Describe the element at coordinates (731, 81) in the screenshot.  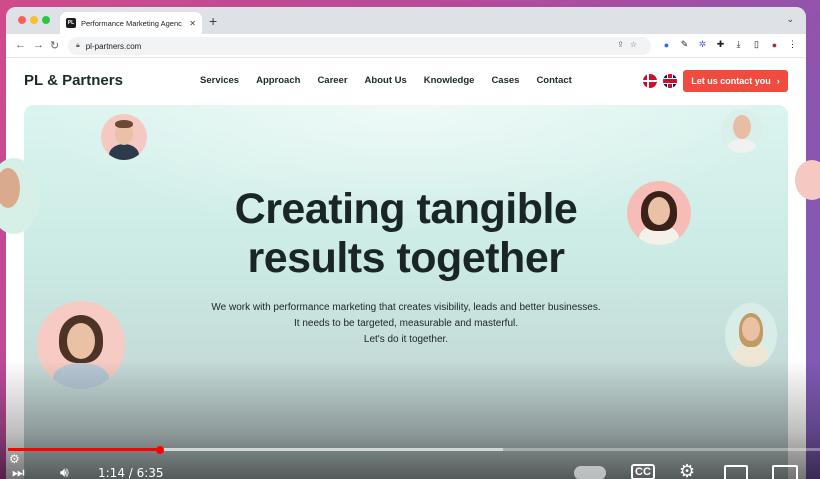
I see `cta-label: Let us contact you` at that location.